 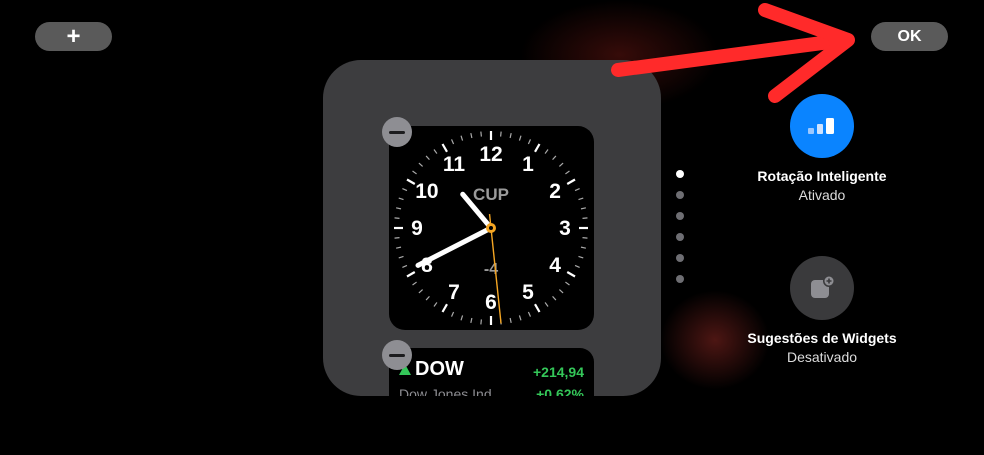 What do you see at coordinates (445, 391) in the screenshot?
I see `stock-name: Dow Jones Ind` at bounding box center [445, 391].